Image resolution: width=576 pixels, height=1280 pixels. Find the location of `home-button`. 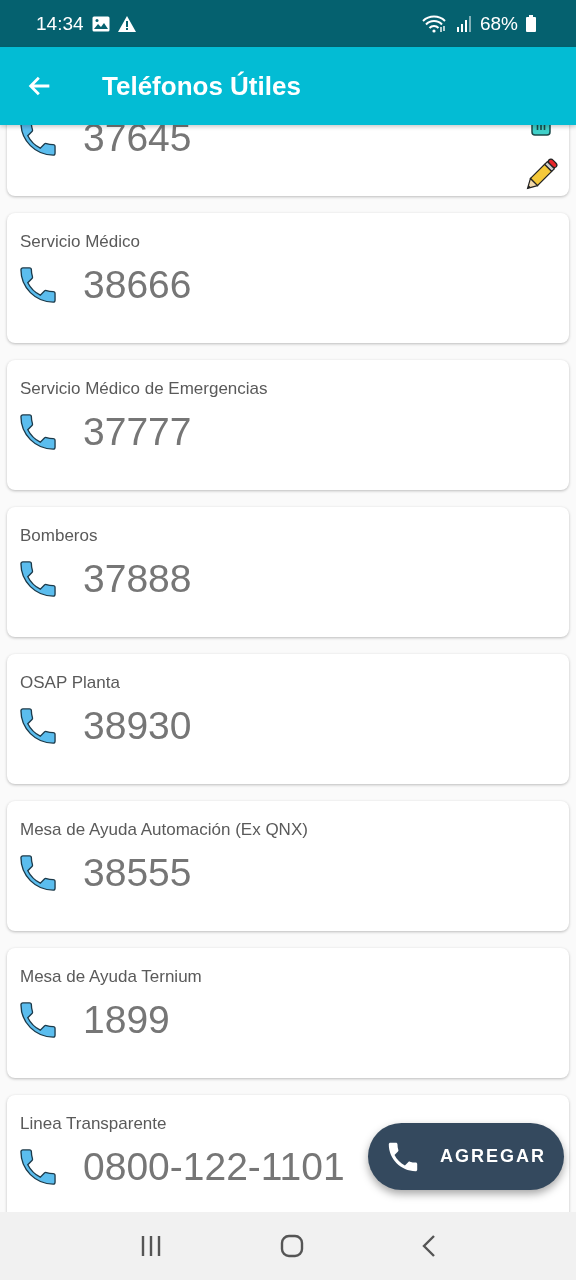

home-button is located at coordinates (292, 1246).